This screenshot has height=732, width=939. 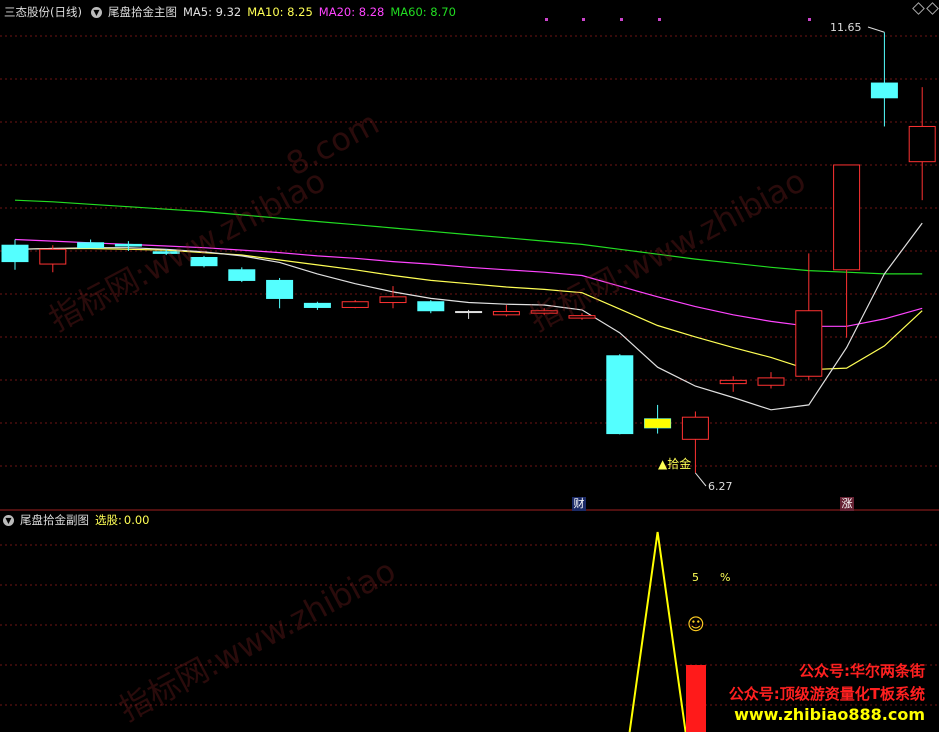 What do you see at coordinates (136, 520) in the screenshot?
I see `select-value: 0.00` at bounding box center [136, 520].